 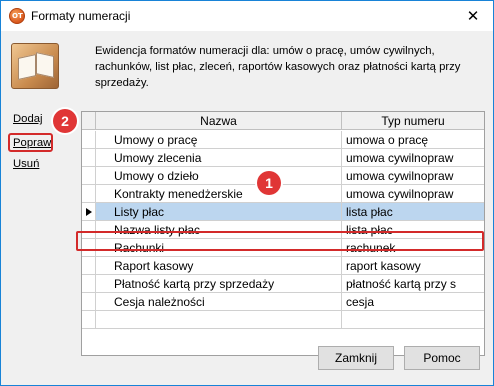 What do you see at coordinates (219, 158) in the screenshot?
I see `row-name-cell: Umowy zlecenia` at bounding box center [219, 158].